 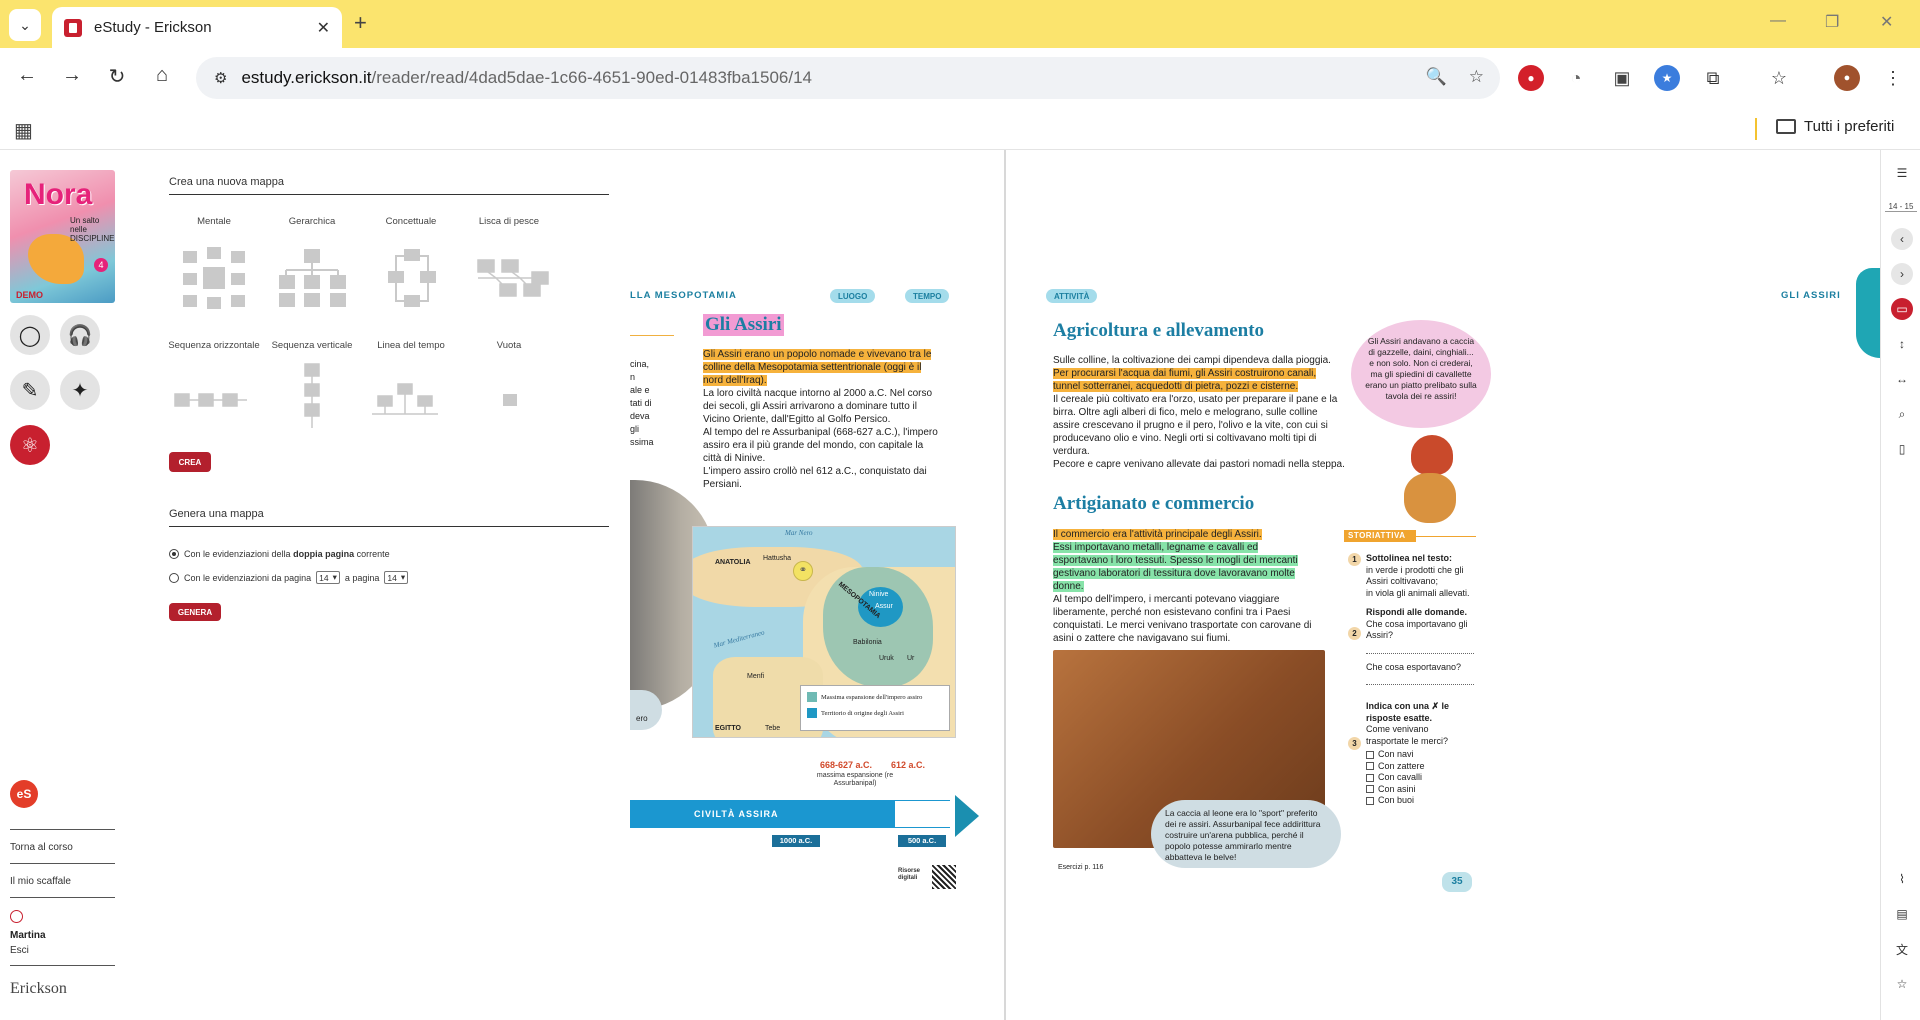 I want to click on menu-lines-icon: ☰, so click(x=1902, y=173).